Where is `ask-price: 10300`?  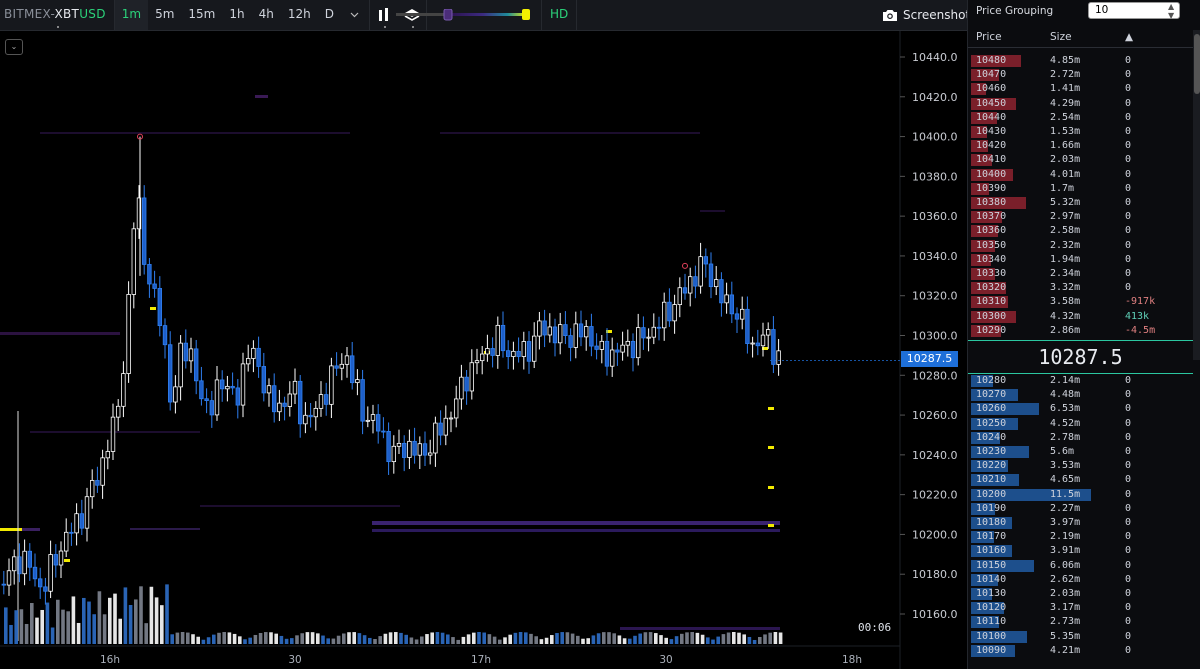 ask-price: 10300 is located at coordinates (991, 316).